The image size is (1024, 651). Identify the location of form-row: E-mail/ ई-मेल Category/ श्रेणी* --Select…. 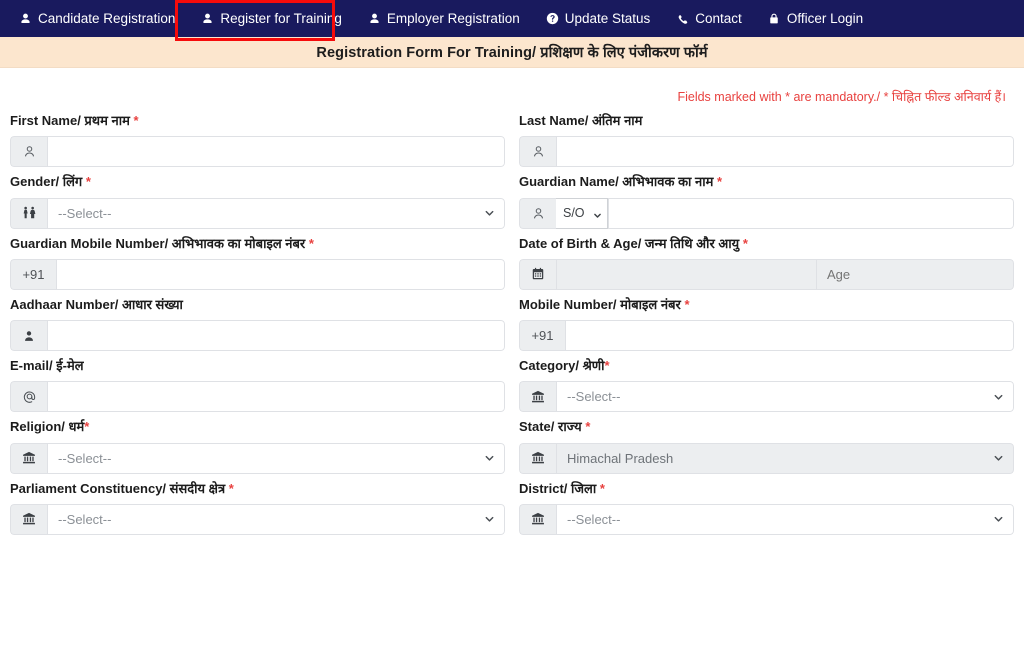
(512, 385).